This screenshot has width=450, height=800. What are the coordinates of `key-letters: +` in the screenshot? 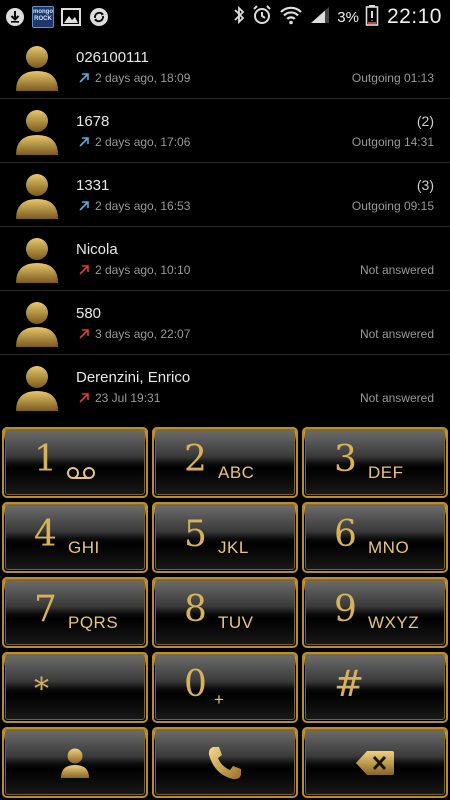 It's located at (219, 699).